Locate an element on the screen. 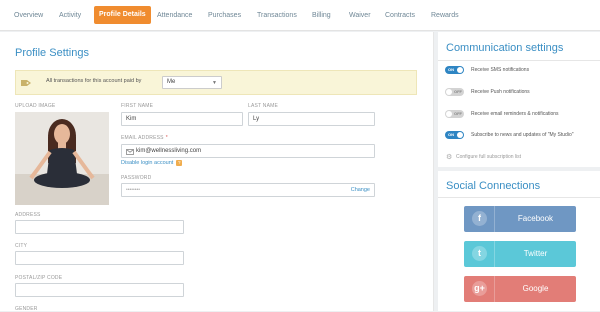  profile-photo-image is located at coordinates (62, 158).